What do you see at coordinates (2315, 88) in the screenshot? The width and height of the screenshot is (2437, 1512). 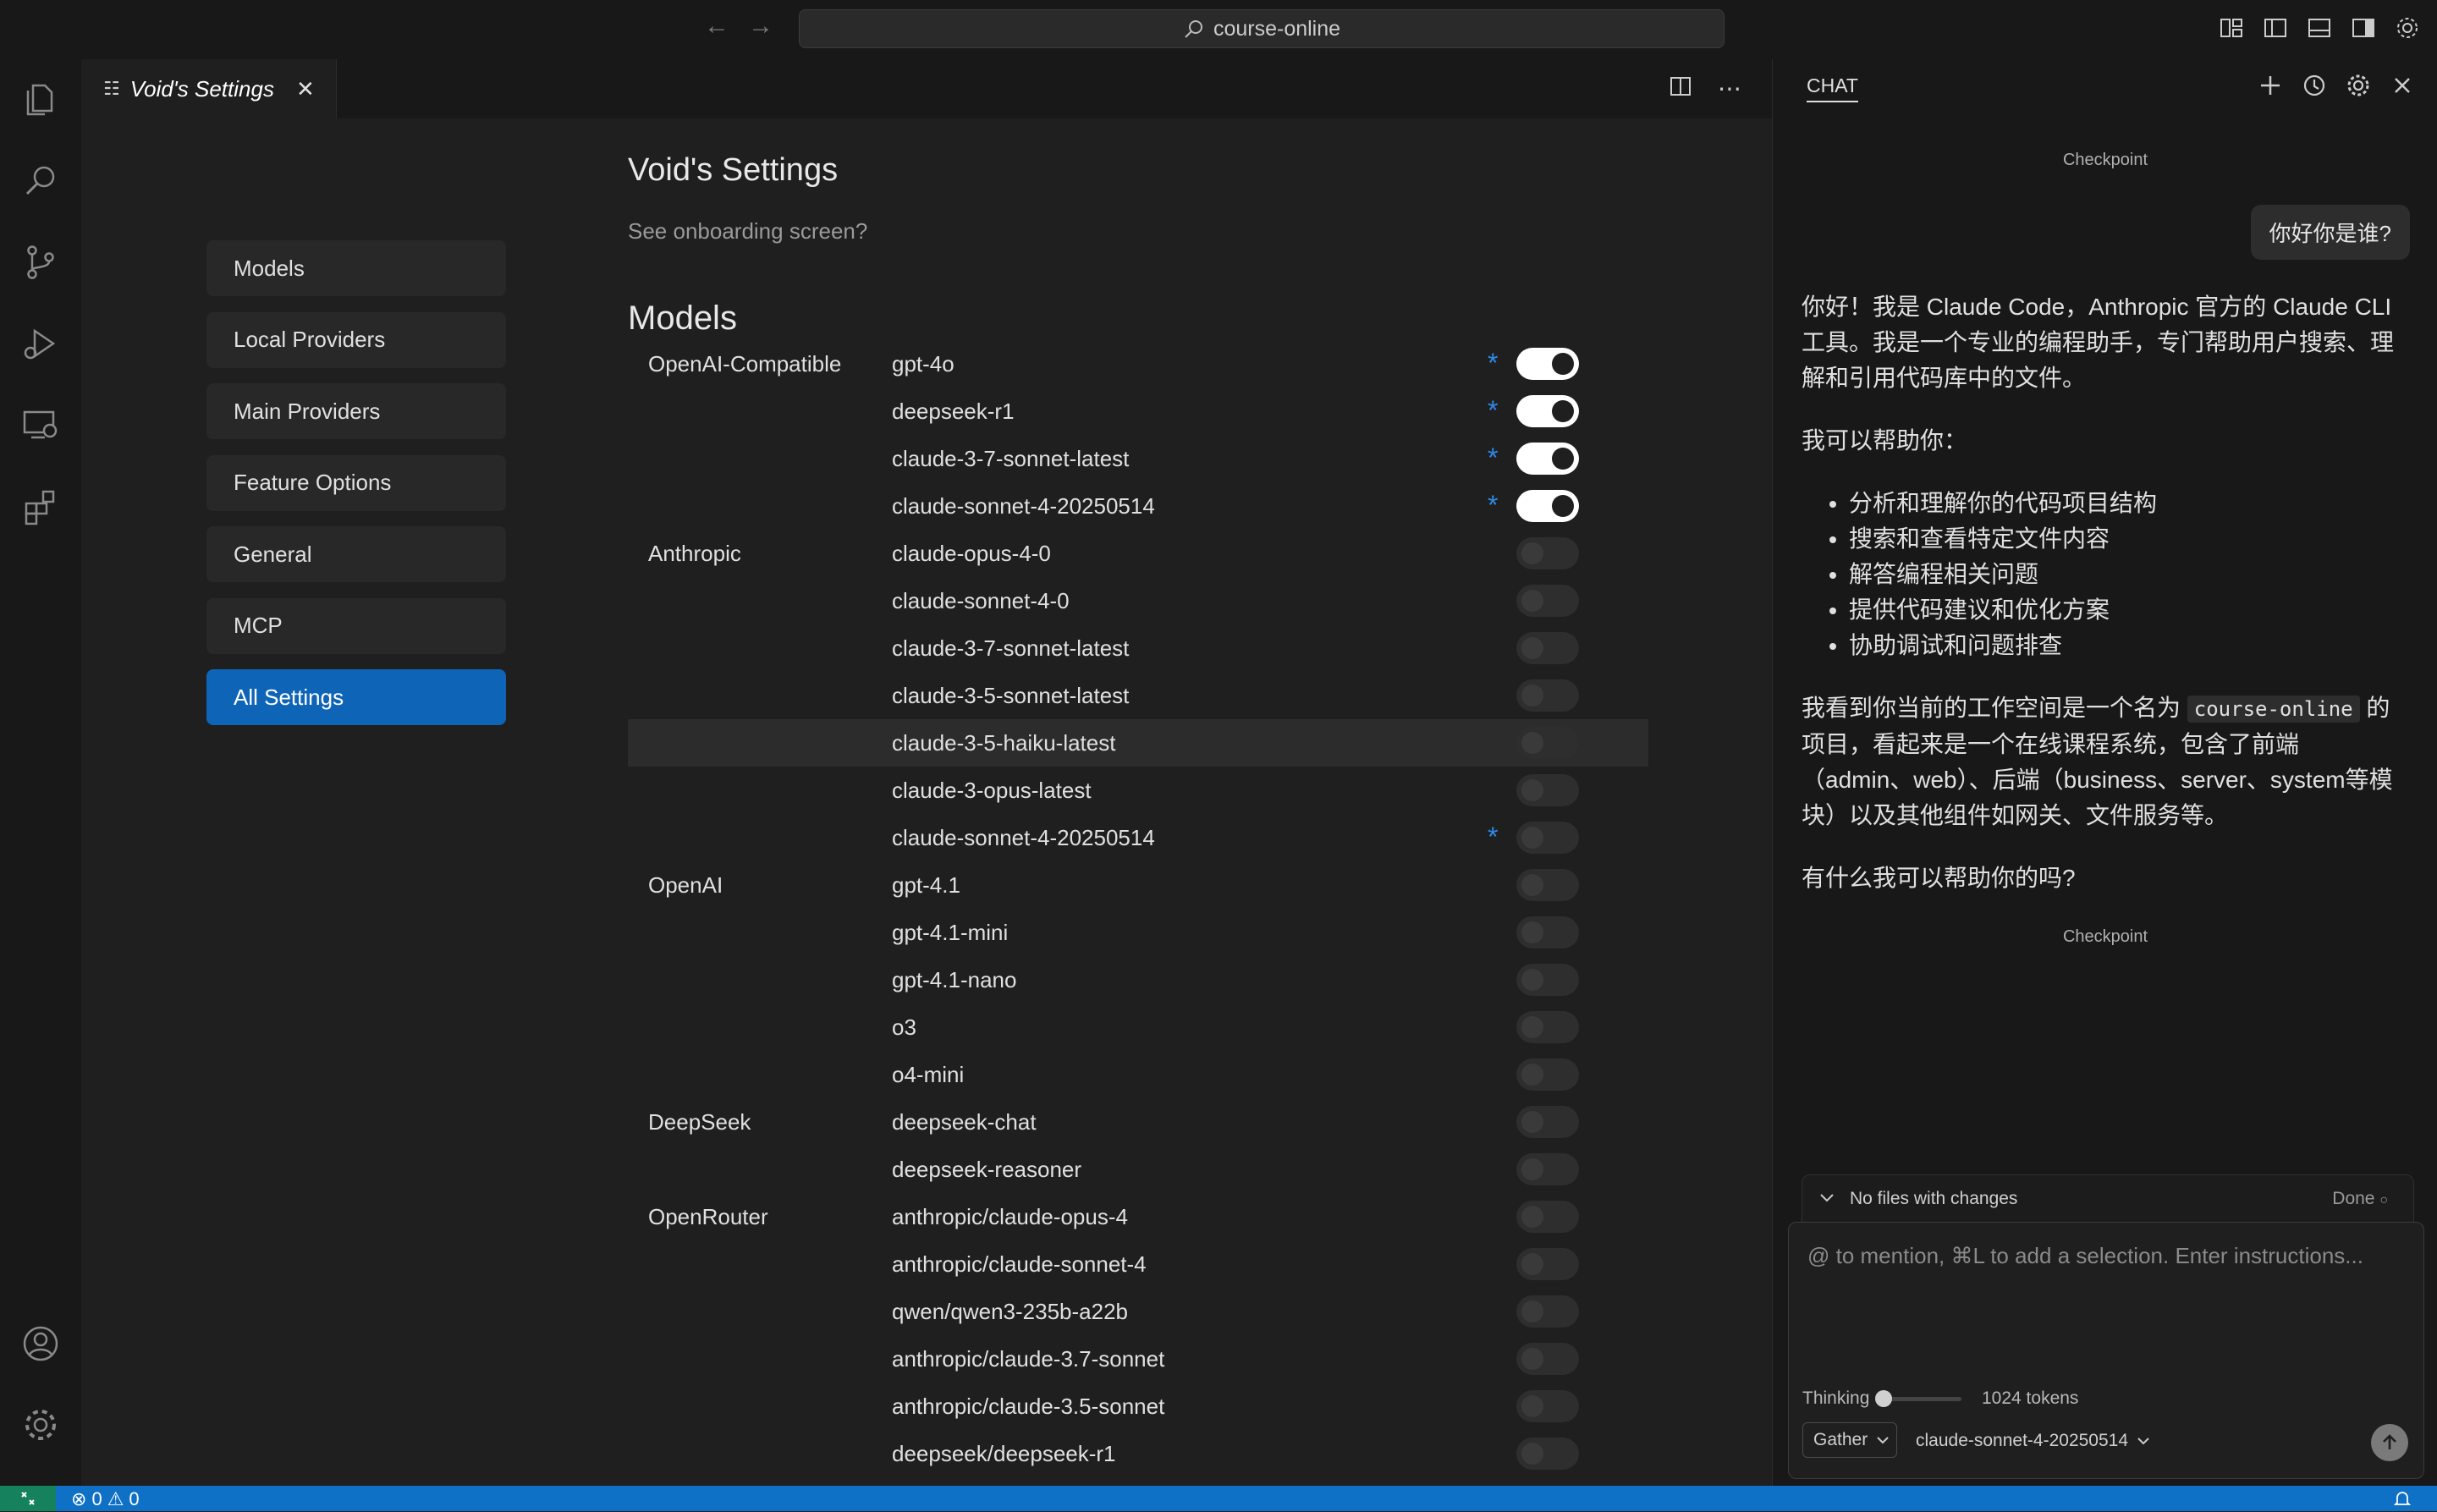 I see `history-icon` at bounding box center [2315, 88].